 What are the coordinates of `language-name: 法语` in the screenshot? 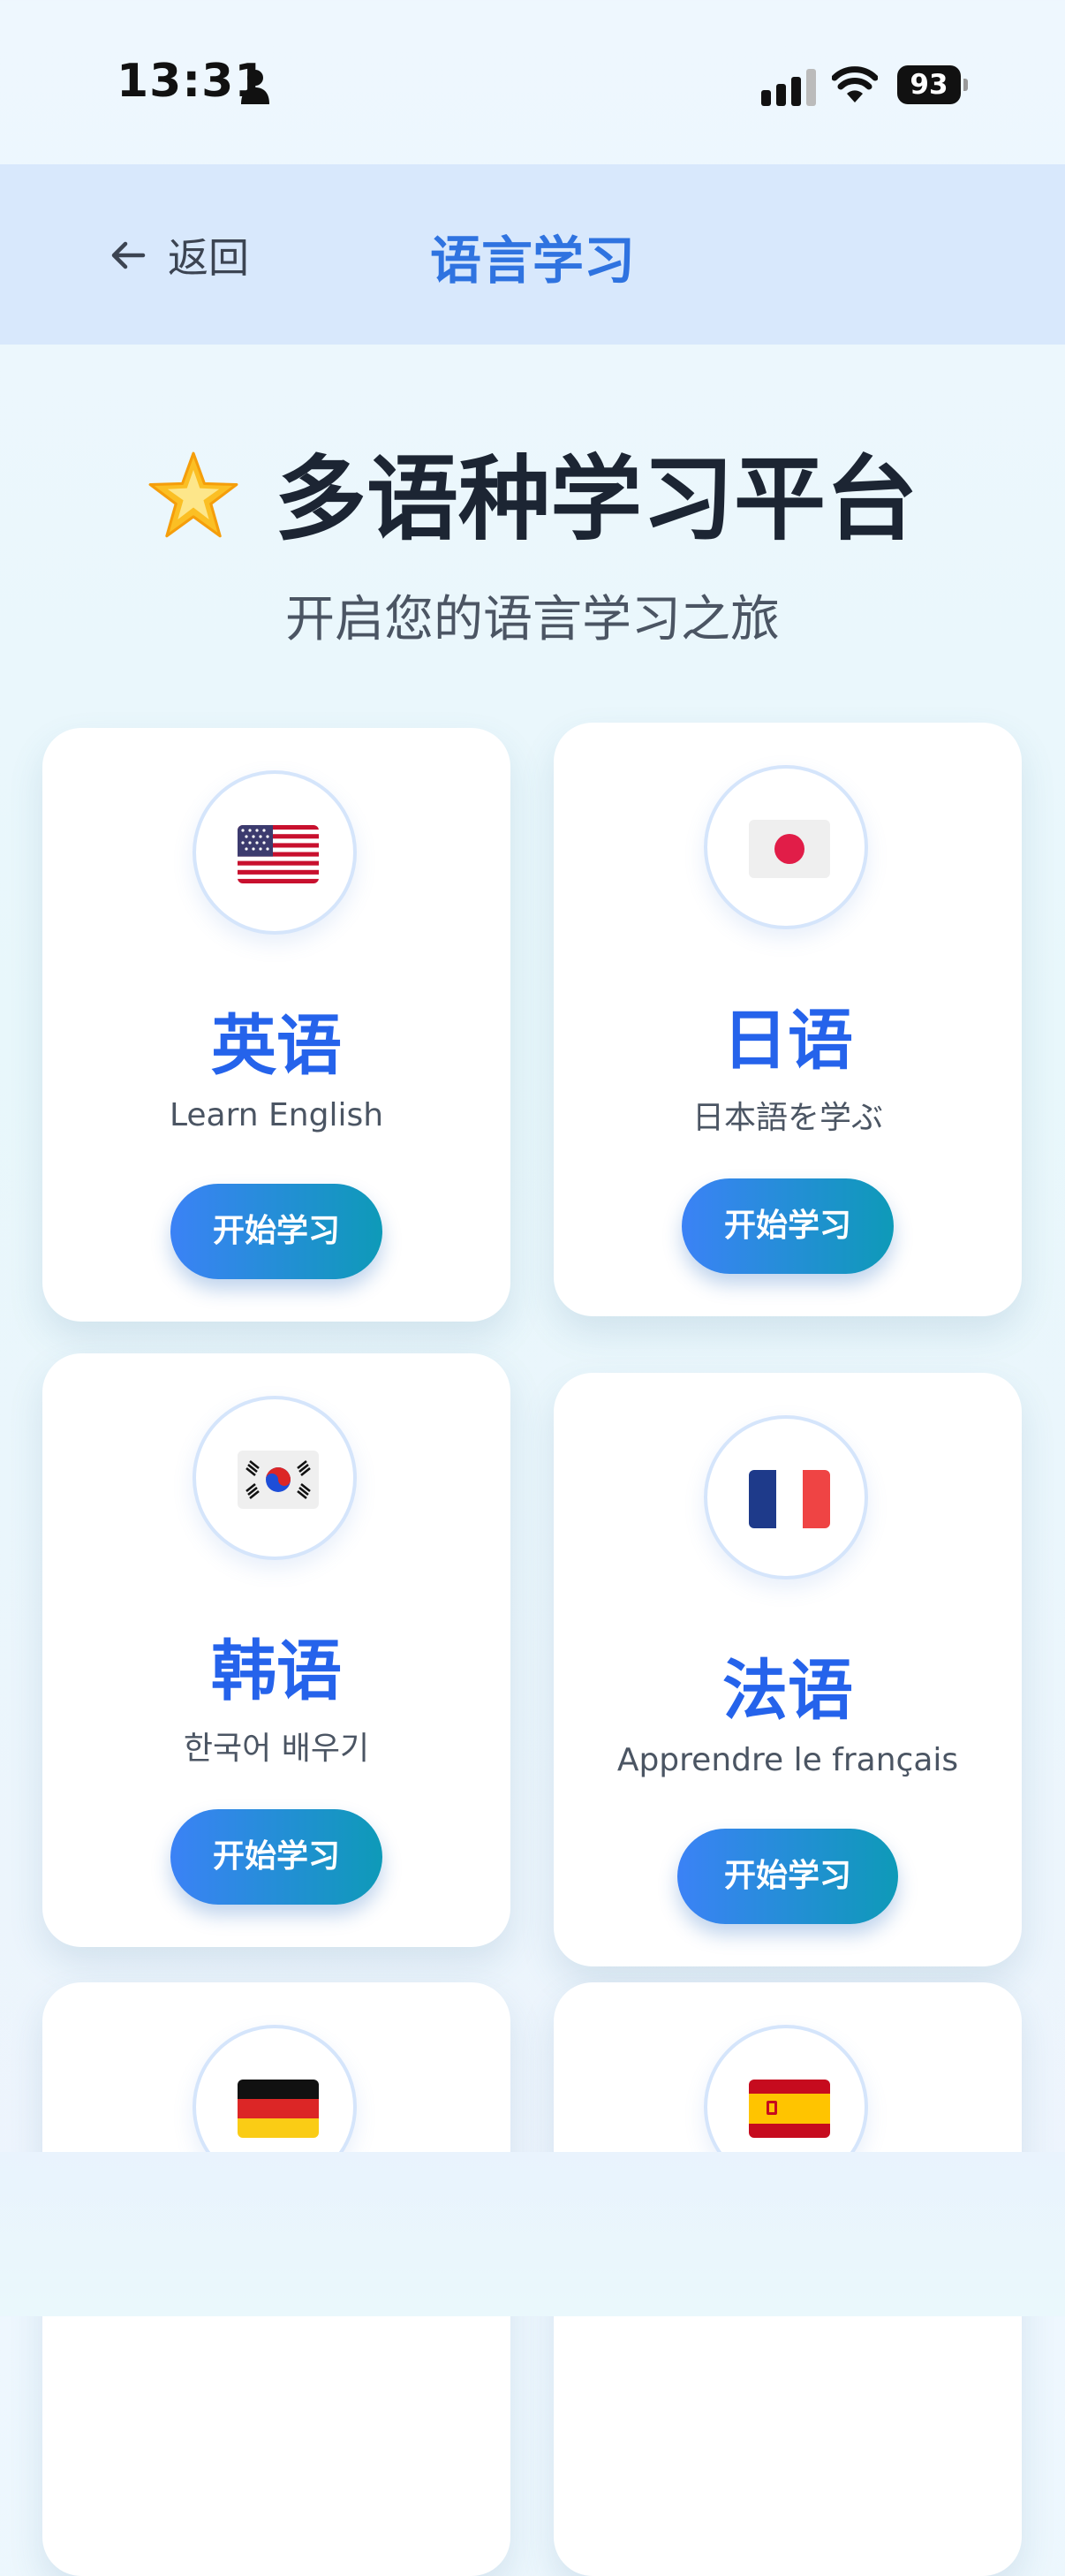 It's located at (788, 1691).